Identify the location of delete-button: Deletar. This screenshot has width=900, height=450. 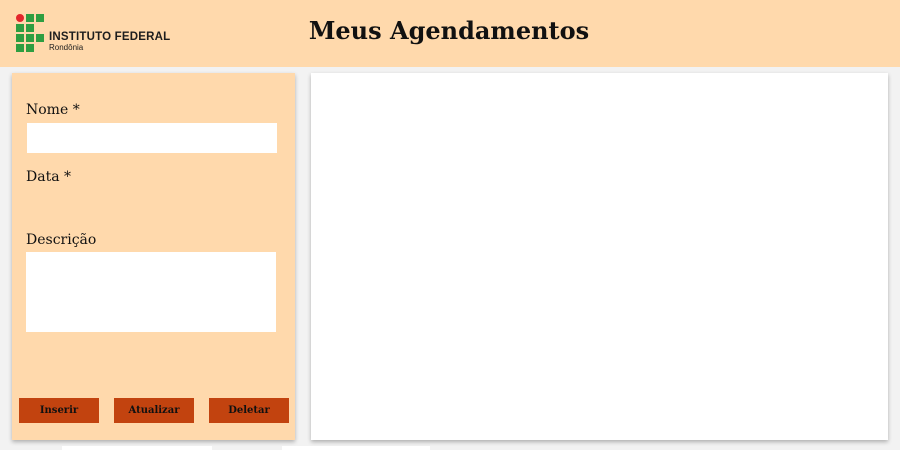
(249, 410).